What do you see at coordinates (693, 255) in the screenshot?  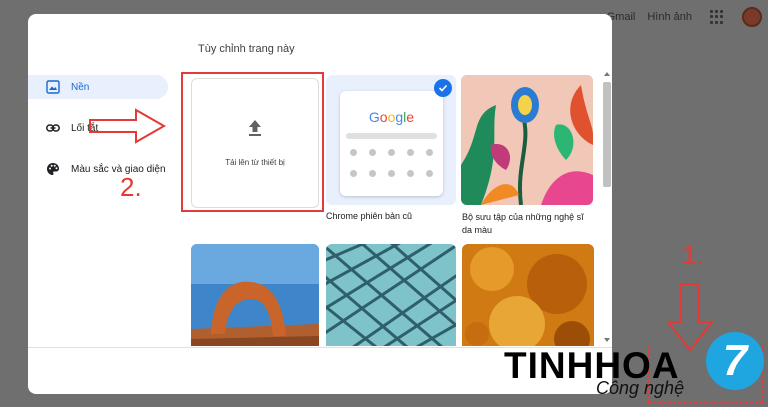 I see `step-1-label: 1.` at bounding box center [693, 255].